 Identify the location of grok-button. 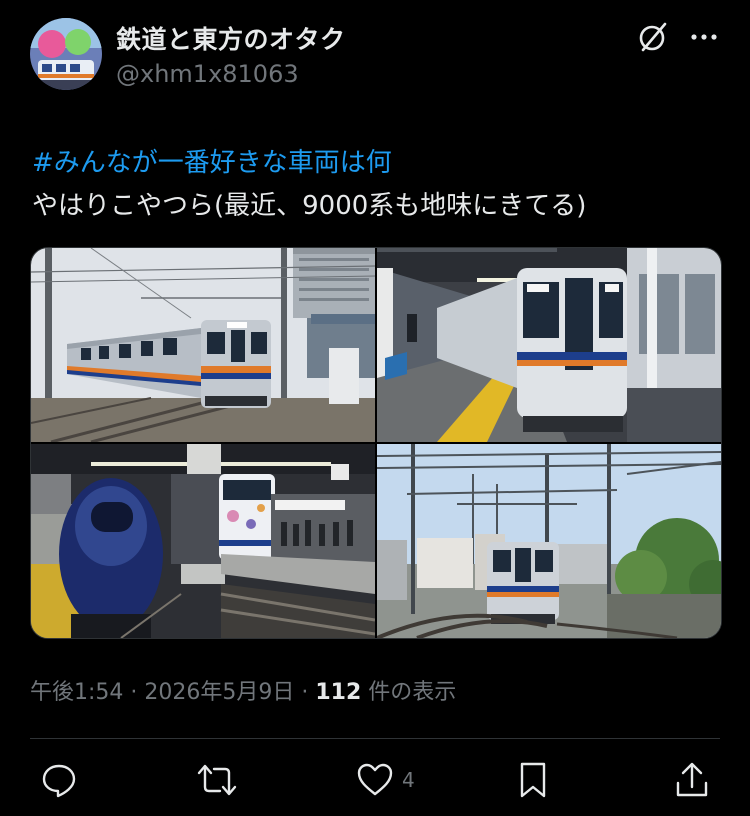
(653, 37).